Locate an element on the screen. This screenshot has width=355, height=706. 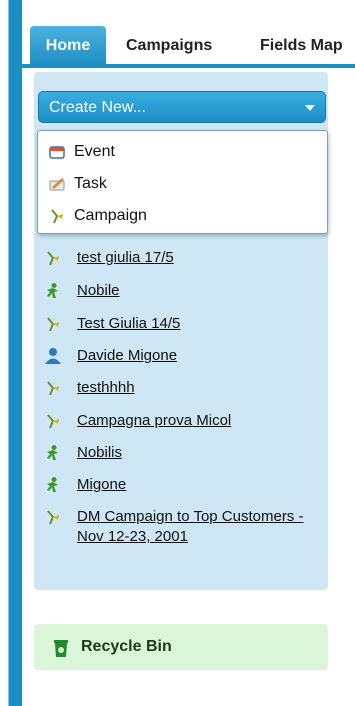
menu-item-label: Campaign is located at coordinates (110, 215).